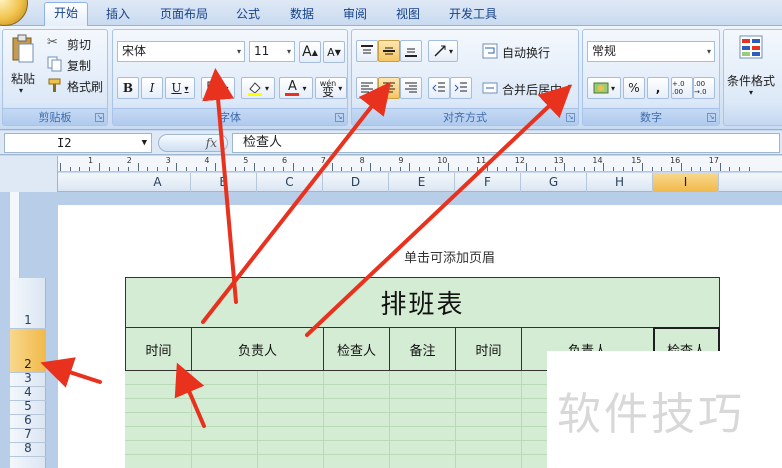 The width and height of the screenshot is (782, 468). Describe the element at coordinates (158, 349) in the screenshot. I see `header-cell-time-1: 时间` at that location.